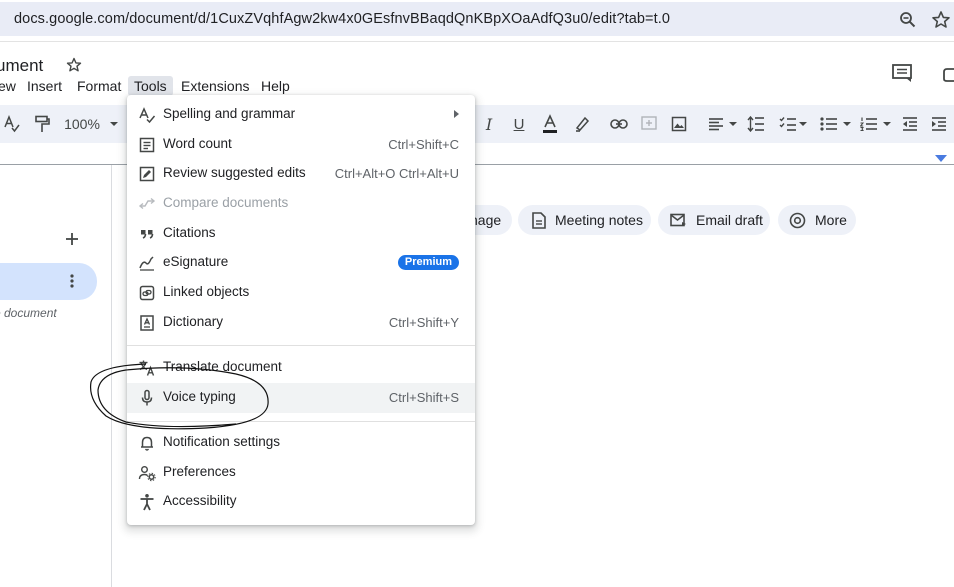 This screenshot has width=954, height=587. I want to click on checklist-chevron-down-icon, so click(803, 124).